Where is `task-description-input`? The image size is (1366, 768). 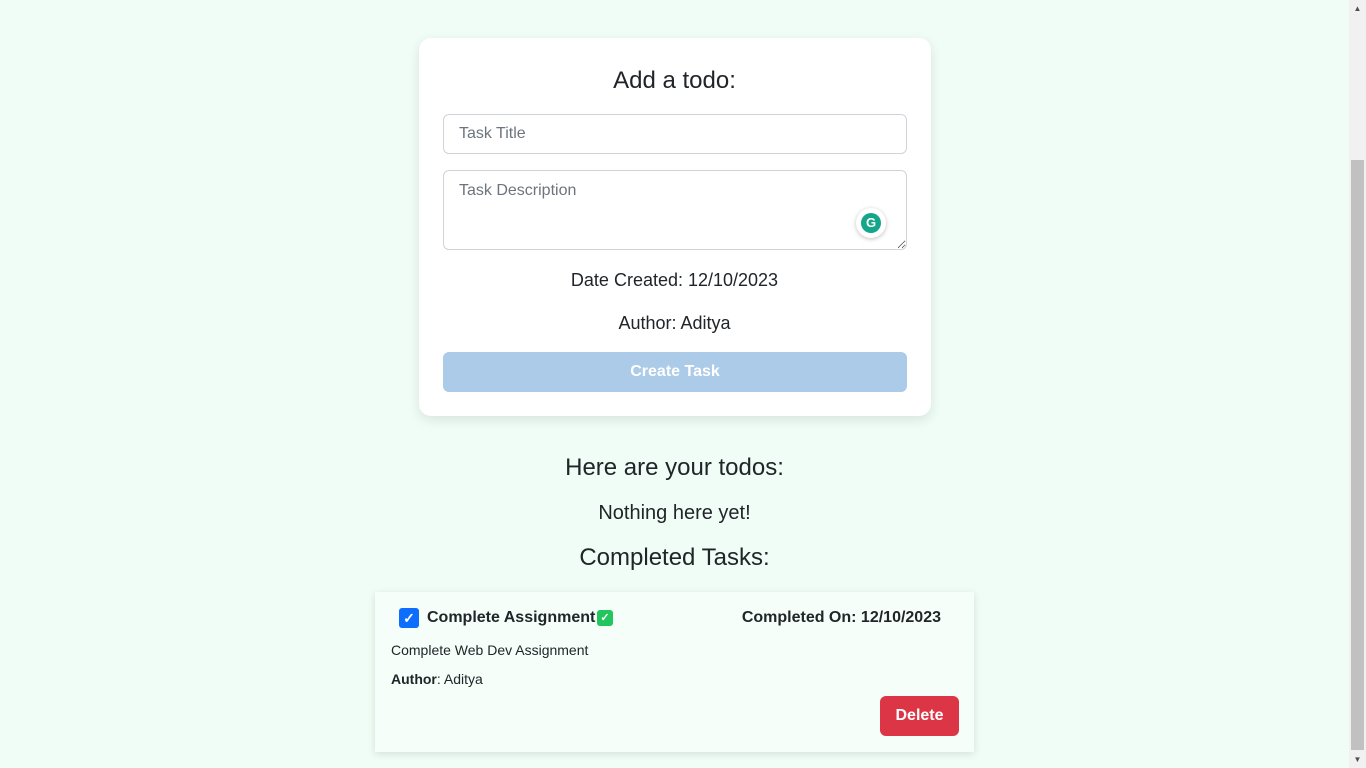 task-description-input is located at coordinates (675, 210).